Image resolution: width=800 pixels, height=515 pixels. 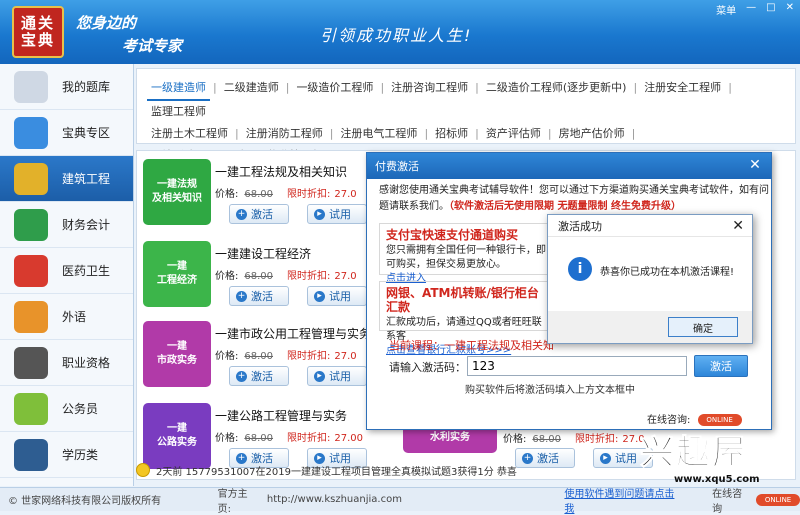 What do you see at coordinates (382, 499) in the screenshot?
I see `homepage-link: http://www.kszhuanjia.com` at bounding box center [382, 499].